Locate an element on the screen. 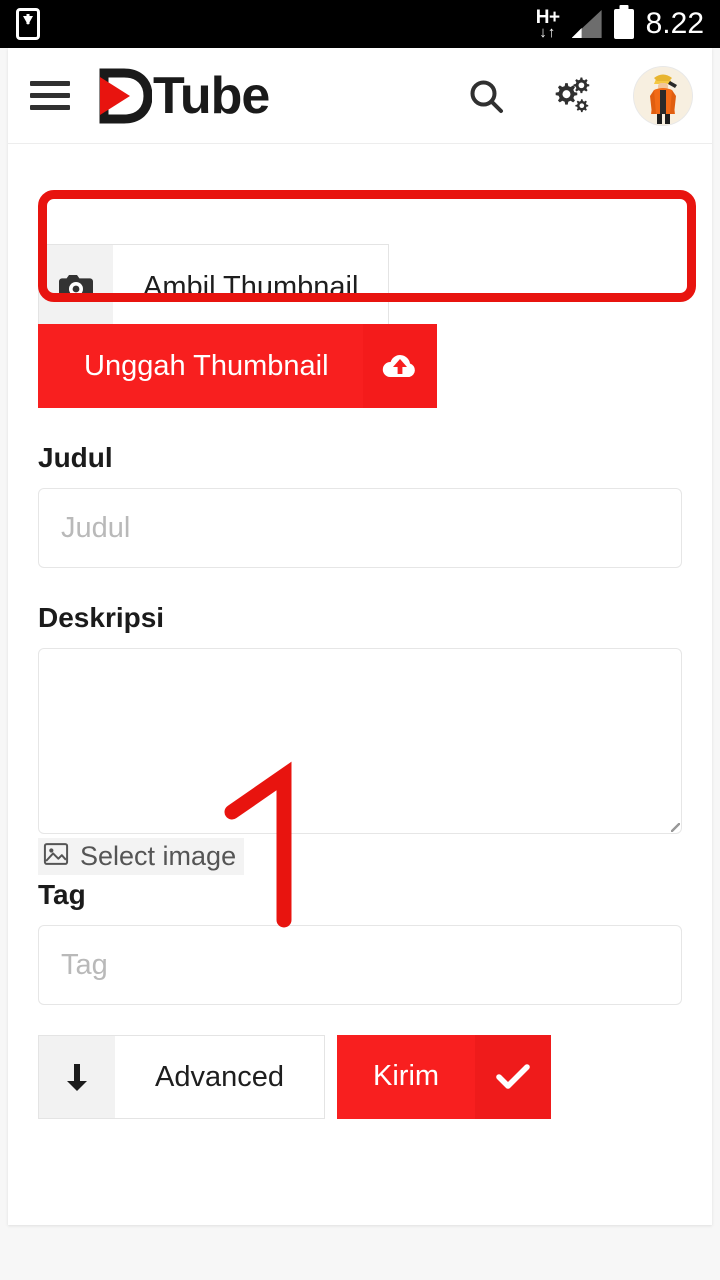 The height and width of the screenshot is (1280, 720). form-actions: Advanced Kirim is located at coordinates (360, 1077).